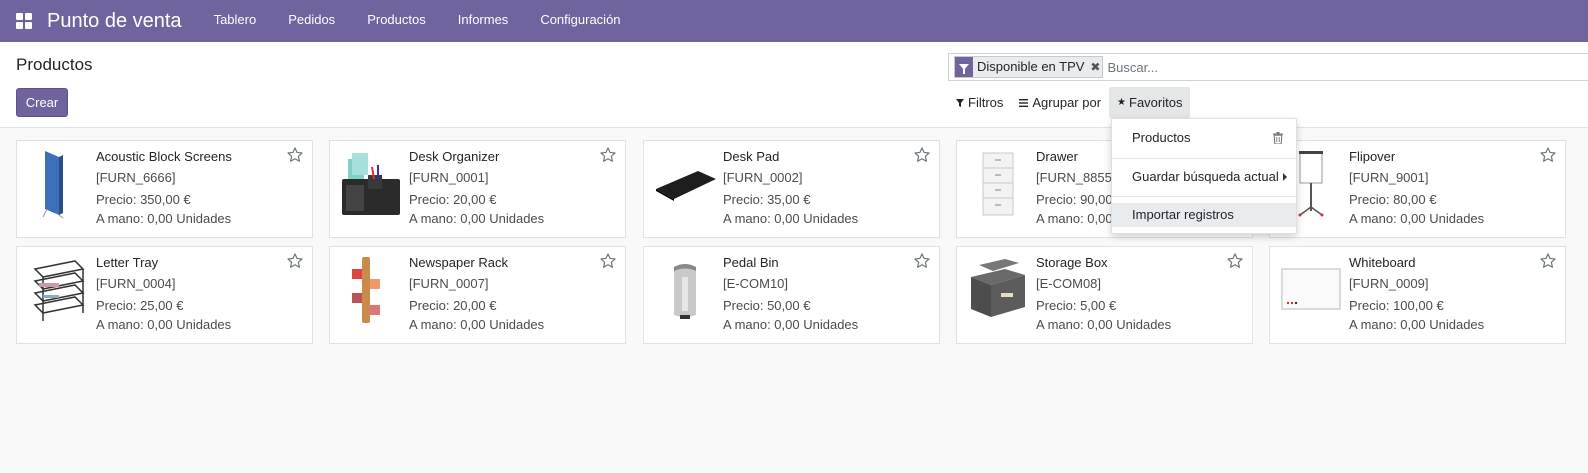 The image size is (1588, 473). I want to click on facet-label: Disponible en TPV, so click(1031, 66).